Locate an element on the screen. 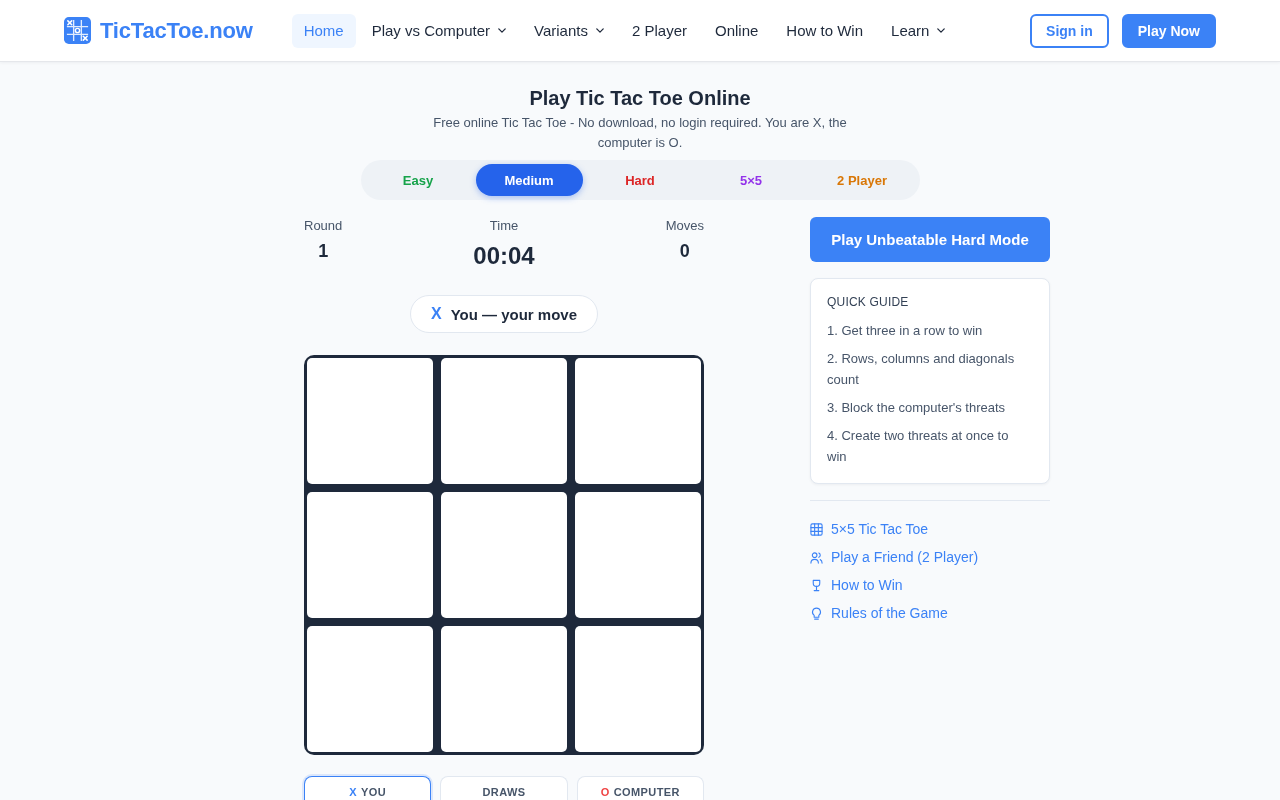 The height and width of the screenshot is (800, 1280). tic-tac-toe-grid-icon is located at coordinates (77, 30).